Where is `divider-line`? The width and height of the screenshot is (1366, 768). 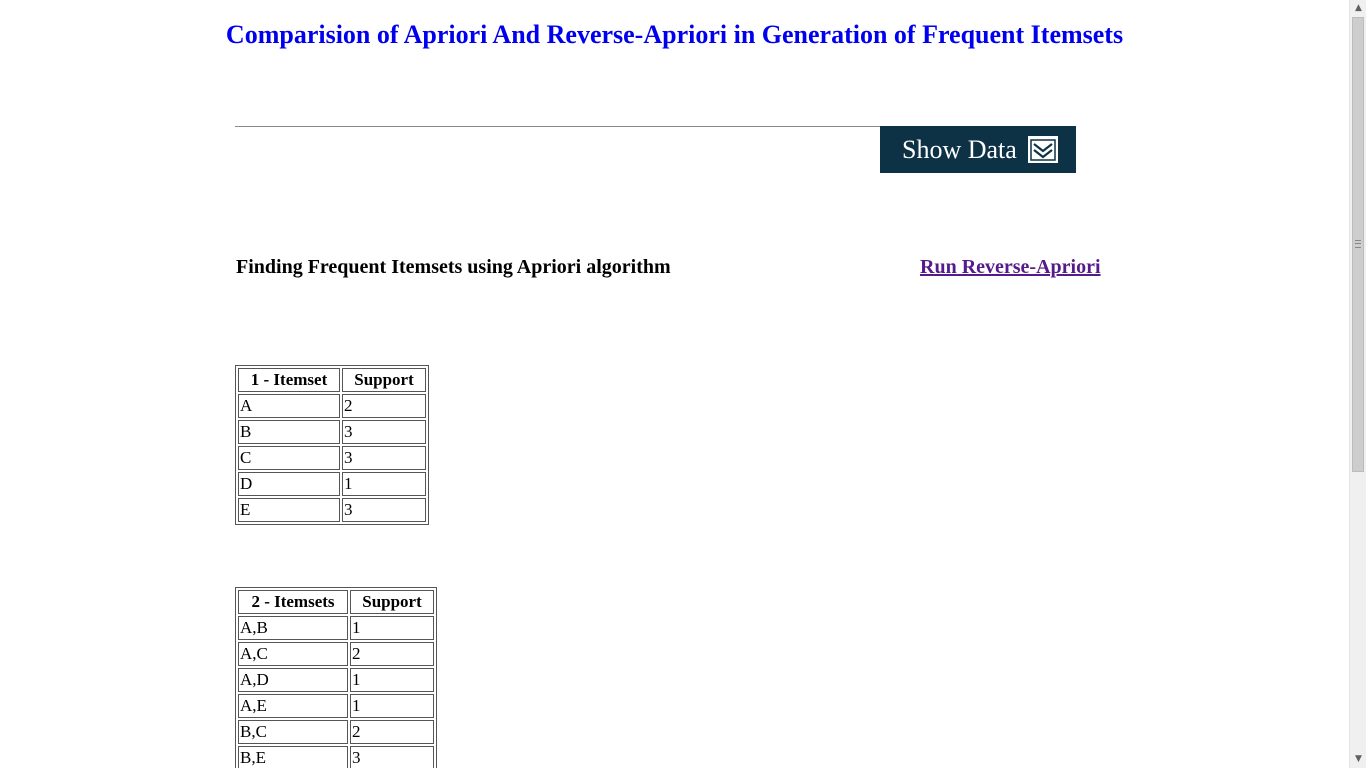
divider-line is located at coordinates (557, 126).